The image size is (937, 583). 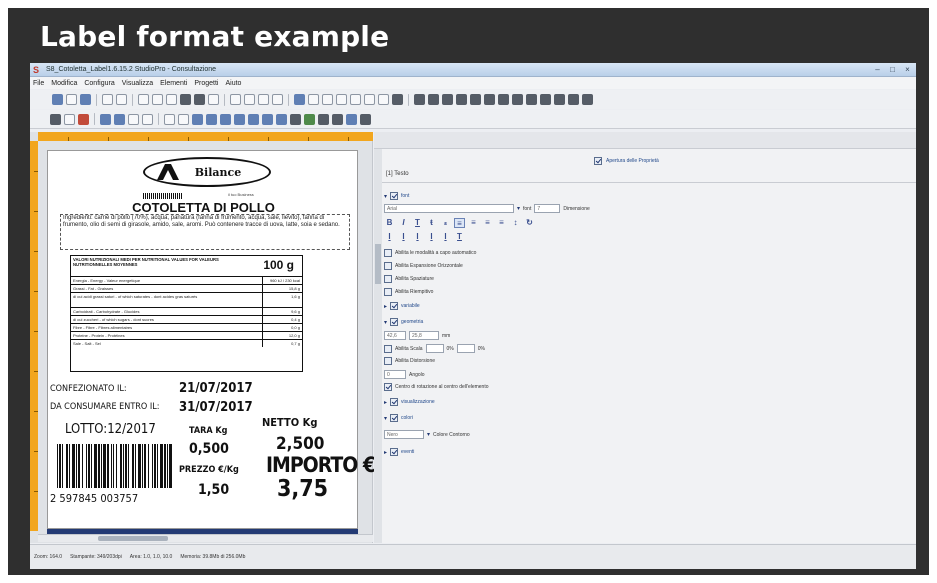 I want to click on select-tool-icon, so click(x=69, y=119).